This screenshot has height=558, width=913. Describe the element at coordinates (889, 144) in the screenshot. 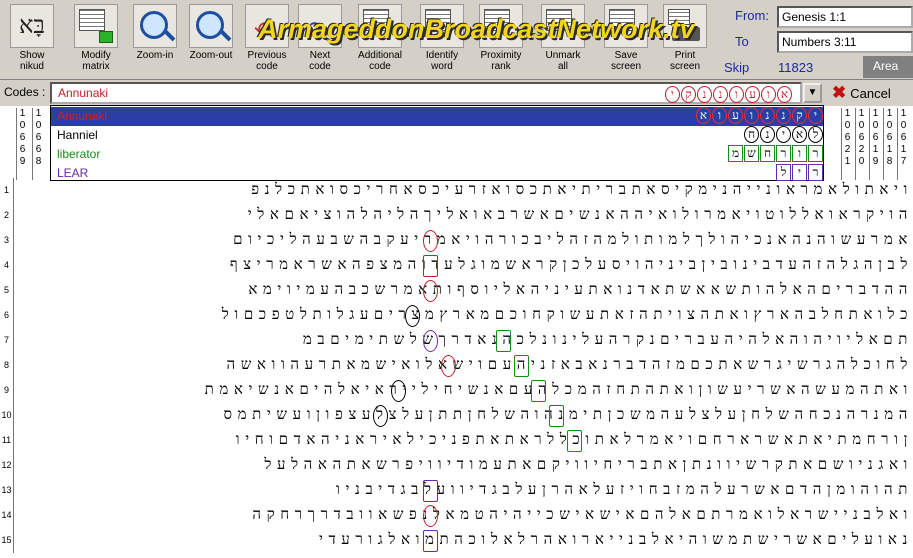

I see `column-header: 10618` at that location.